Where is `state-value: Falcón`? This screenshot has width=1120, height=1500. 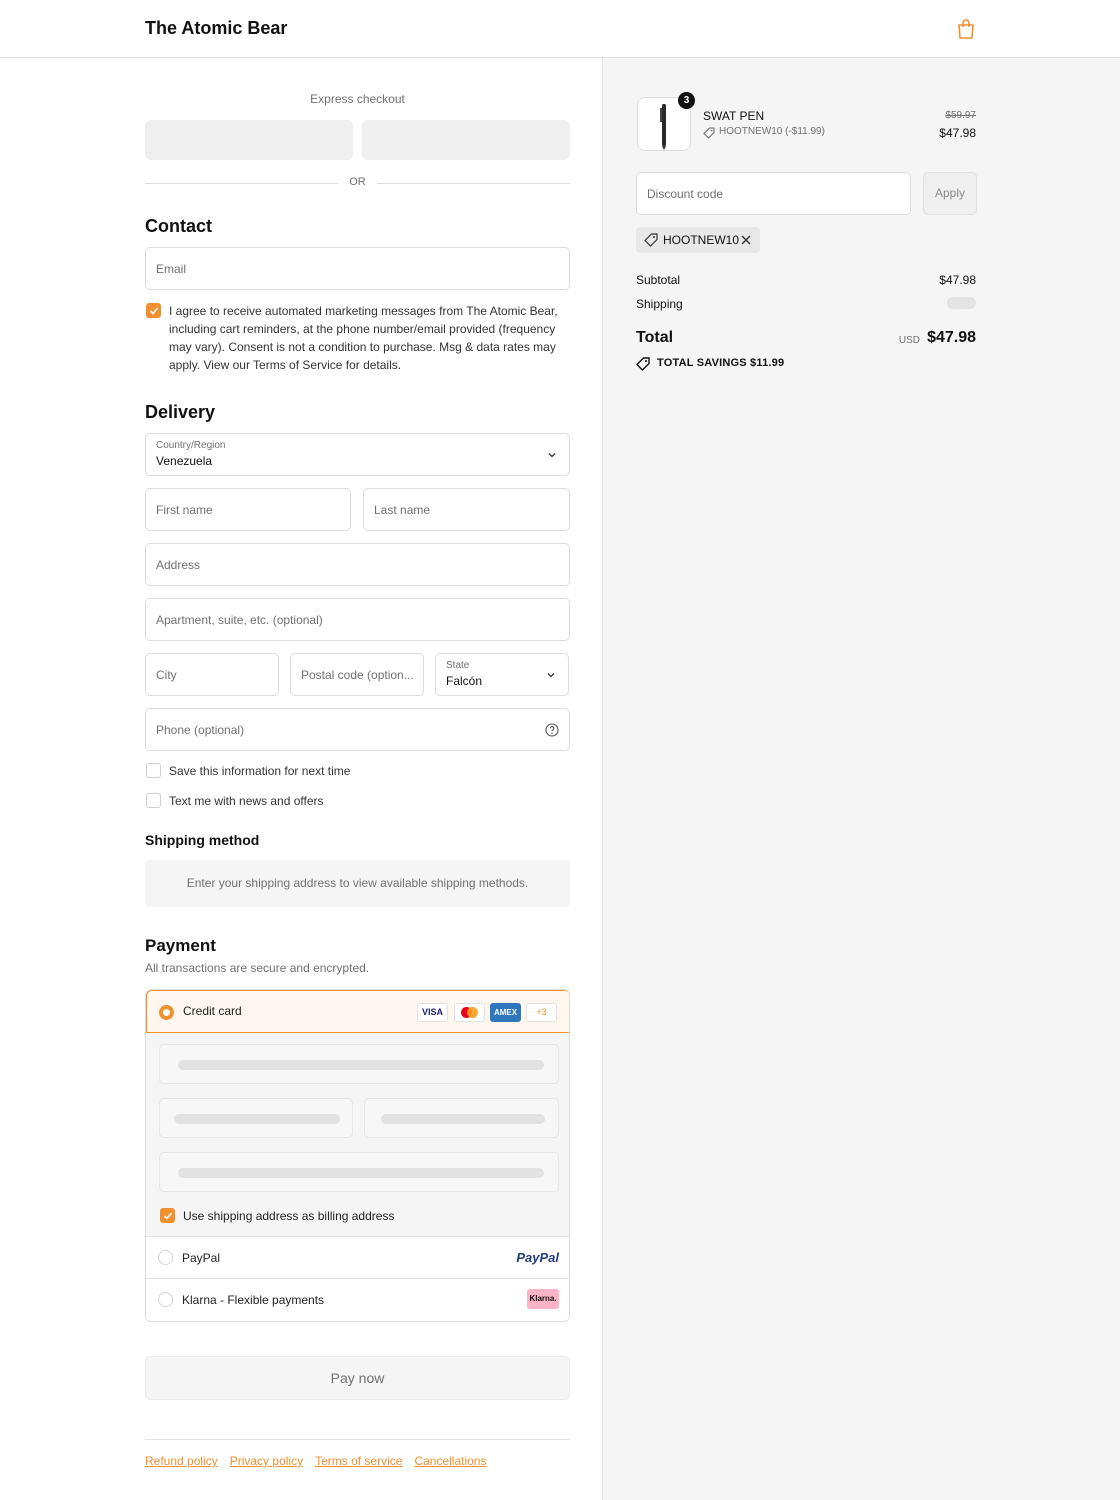 state-value: Falcón is located at coordinates (464, 681).